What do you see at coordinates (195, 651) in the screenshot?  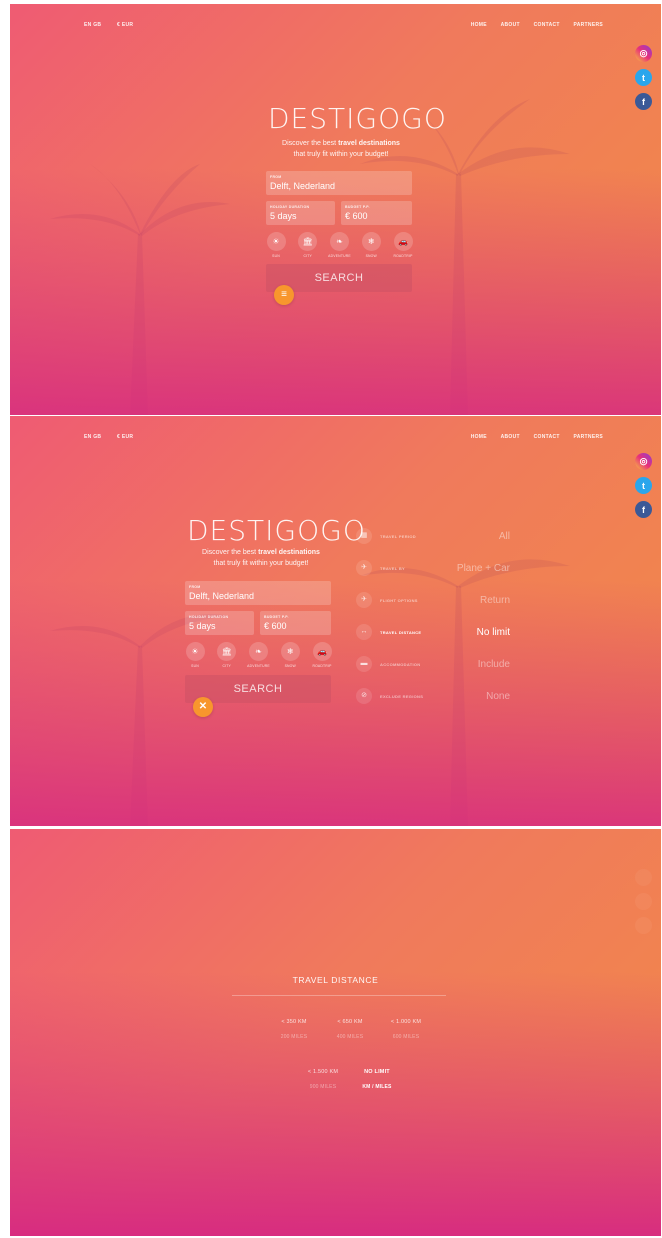 I see `sun-icon: ☀` at bounding box center [195, 651].